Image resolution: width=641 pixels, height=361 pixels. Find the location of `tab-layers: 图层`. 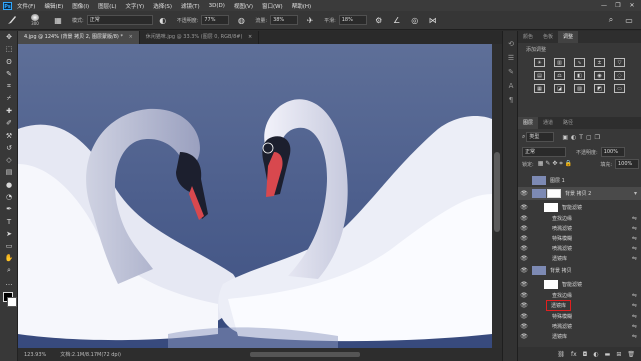

tab-layers: 图层 is located at coordinates (528, 123).